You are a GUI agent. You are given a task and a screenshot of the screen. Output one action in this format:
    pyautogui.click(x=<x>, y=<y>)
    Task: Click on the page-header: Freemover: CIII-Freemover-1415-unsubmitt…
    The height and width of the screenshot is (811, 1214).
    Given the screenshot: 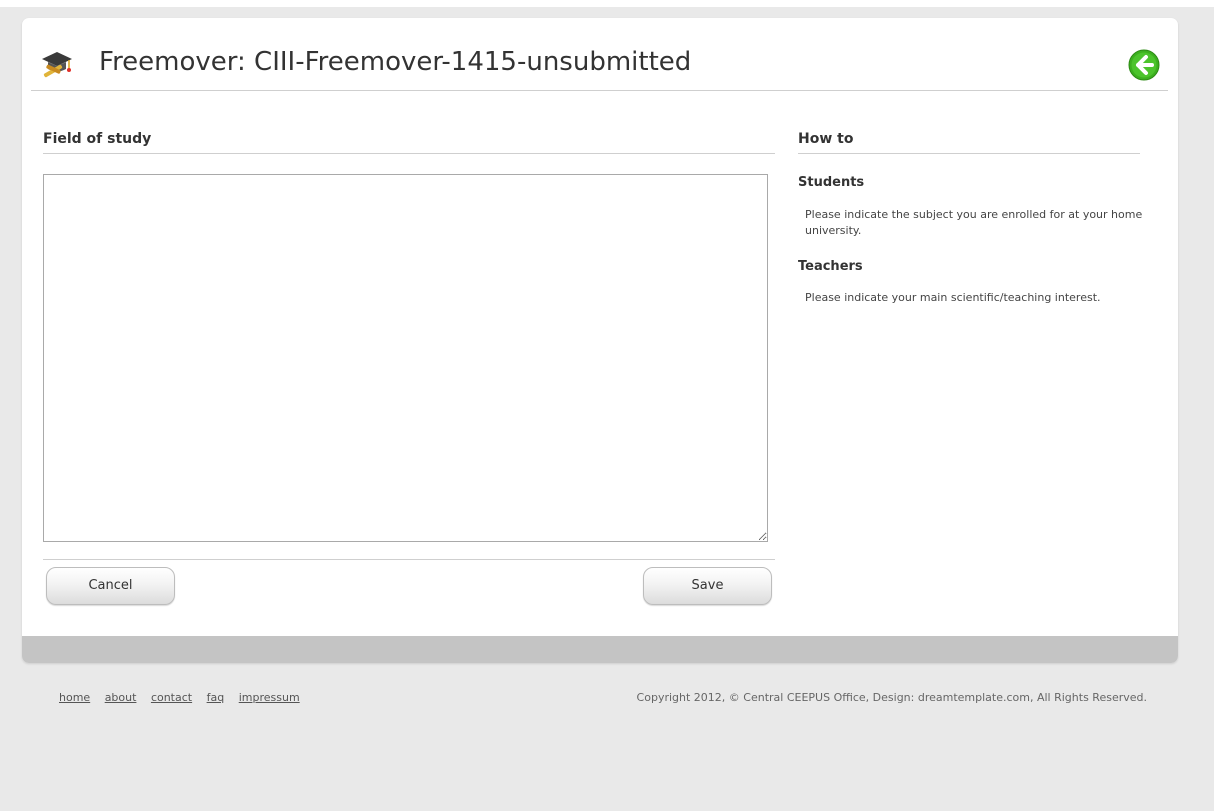 What is the action you would take?
    pyautogui.click(x=599, y=54)
    